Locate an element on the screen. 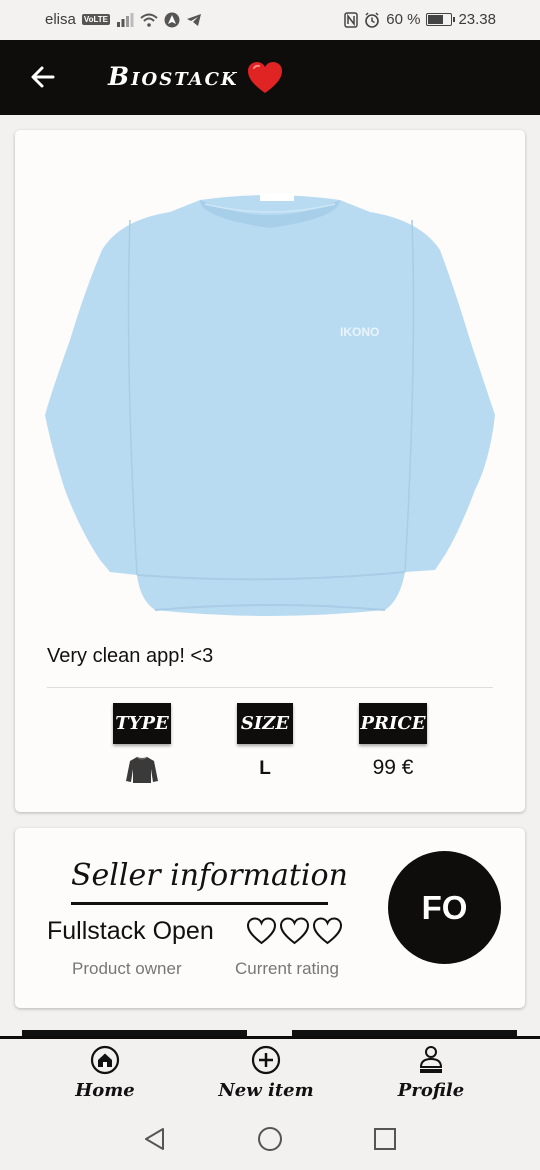  bottom-nav: Home New item Profile is located at coordinates (270, 1072).